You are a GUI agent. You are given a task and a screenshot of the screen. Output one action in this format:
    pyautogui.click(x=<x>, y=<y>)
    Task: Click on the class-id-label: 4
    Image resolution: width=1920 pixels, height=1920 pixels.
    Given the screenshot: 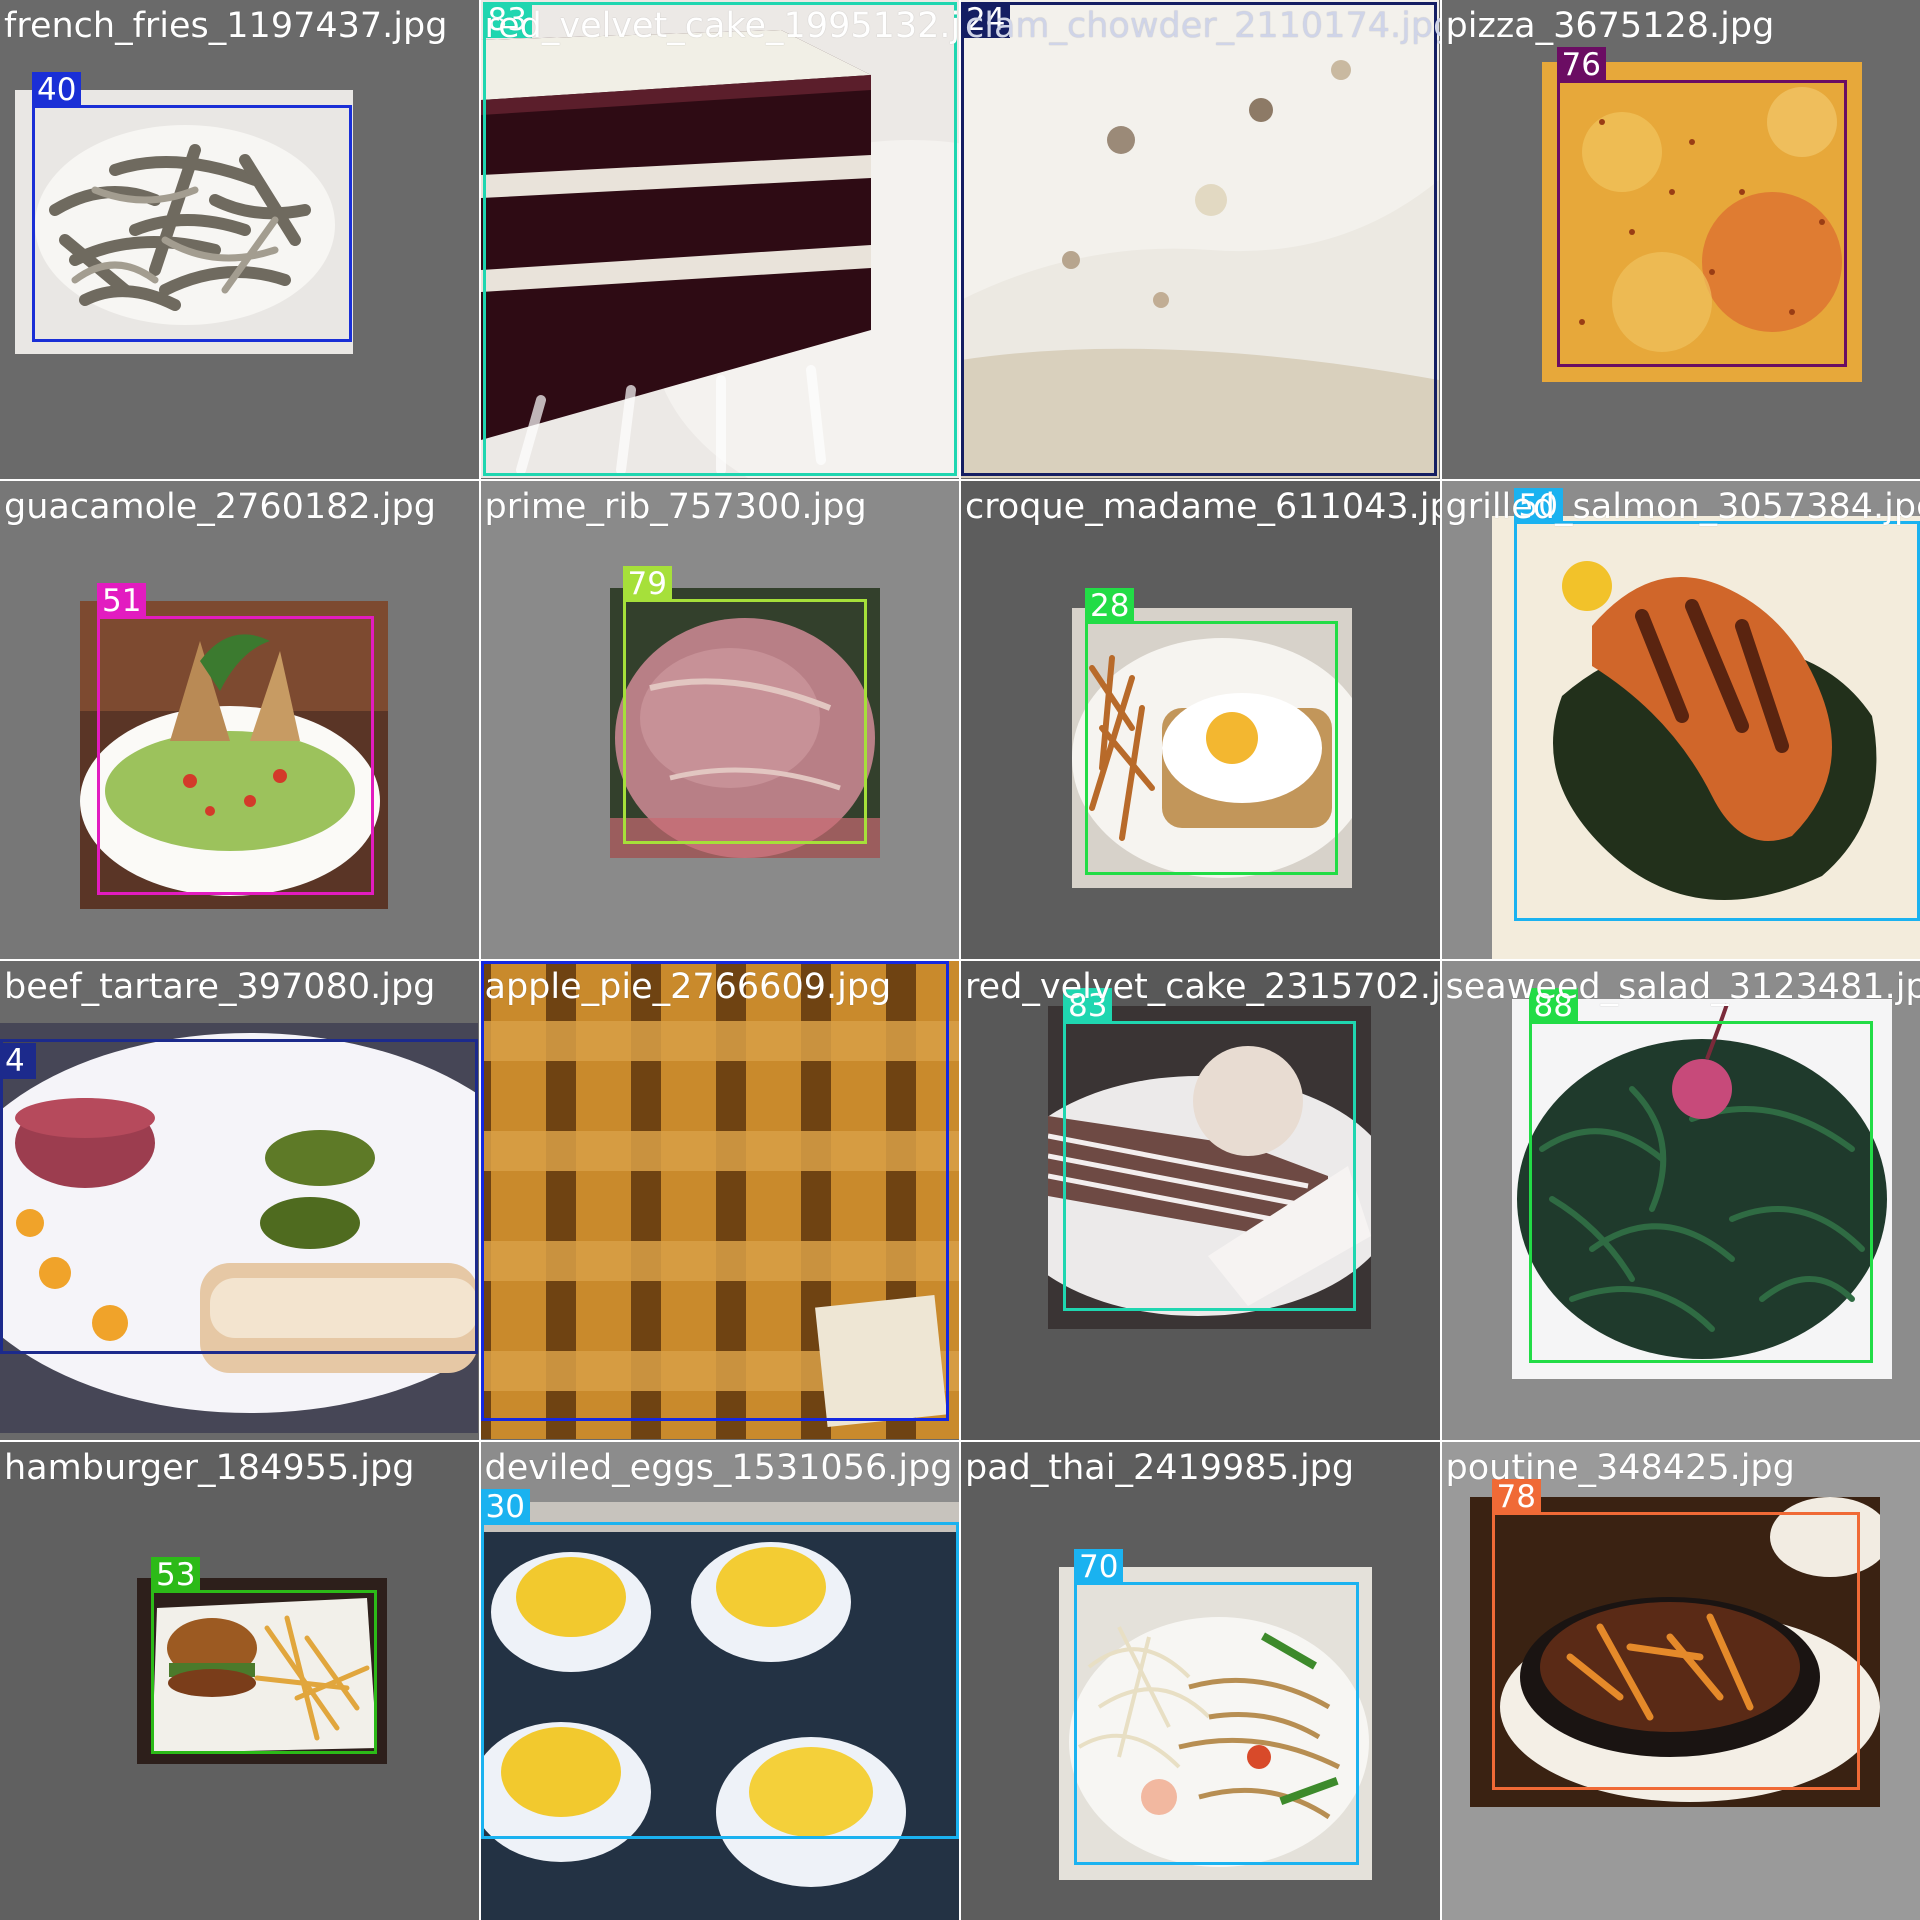 What is the action you would take?
    pyautogui.click(x=18, y=1061)
    